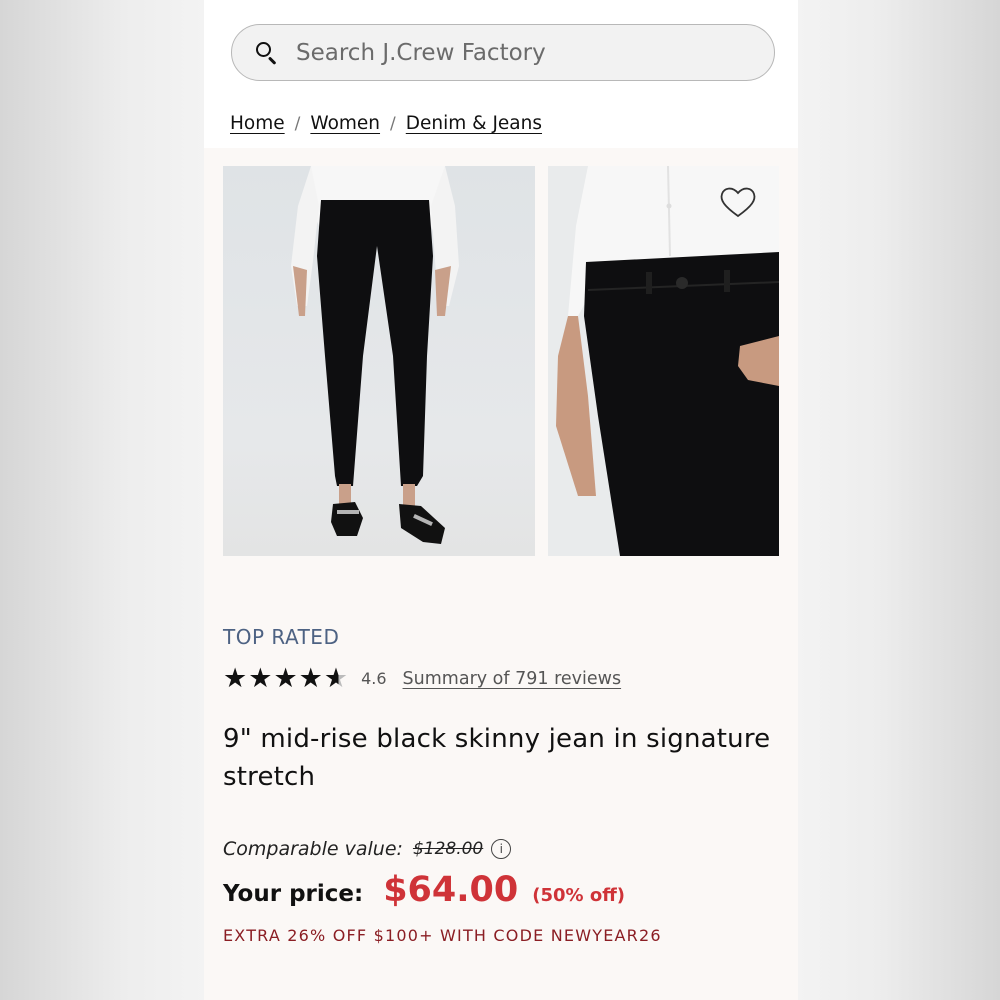 The height and width of the screenshot is (1000, 1000). I want to click on sale-price: $64.00, so click(451, 890).